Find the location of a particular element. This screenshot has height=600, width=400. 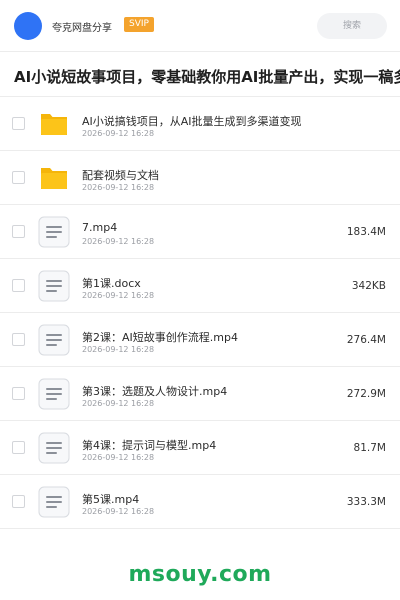

file-row: 第2课：AI短故事创作流程.mp4 2026-09-12 16:28 276.4M is located at coordinates (200, 340).